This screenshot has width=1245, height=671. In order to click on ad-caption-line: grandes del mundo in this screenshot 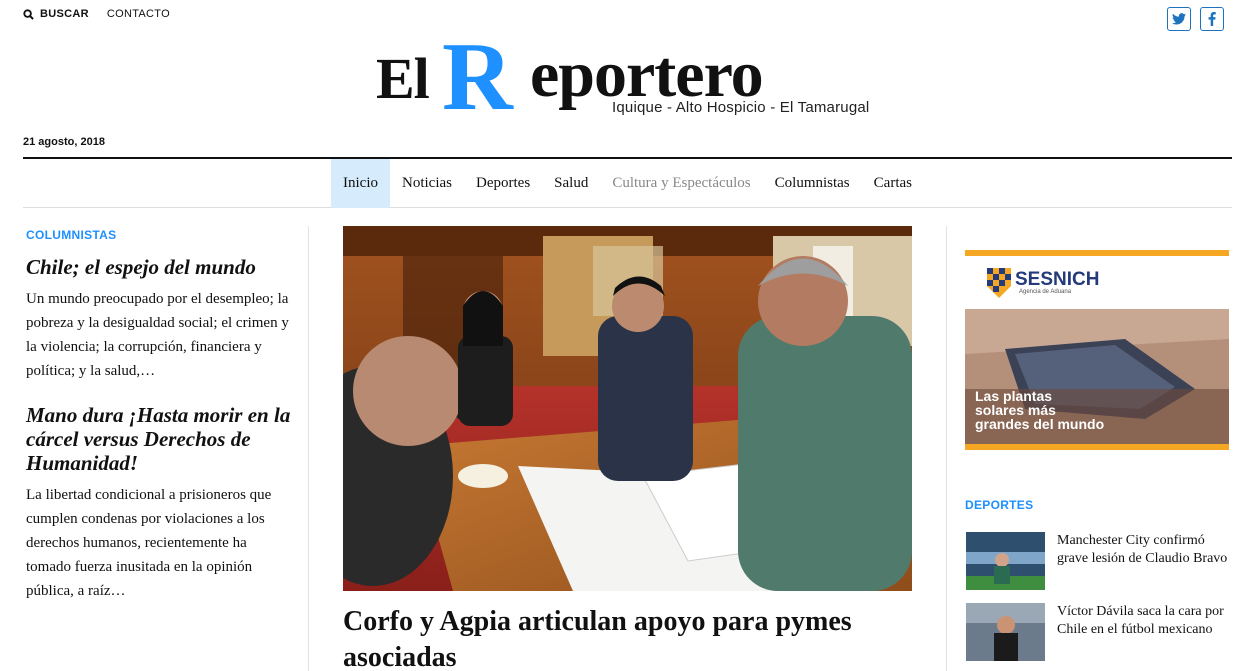, I will do `click(1040, 424)`.